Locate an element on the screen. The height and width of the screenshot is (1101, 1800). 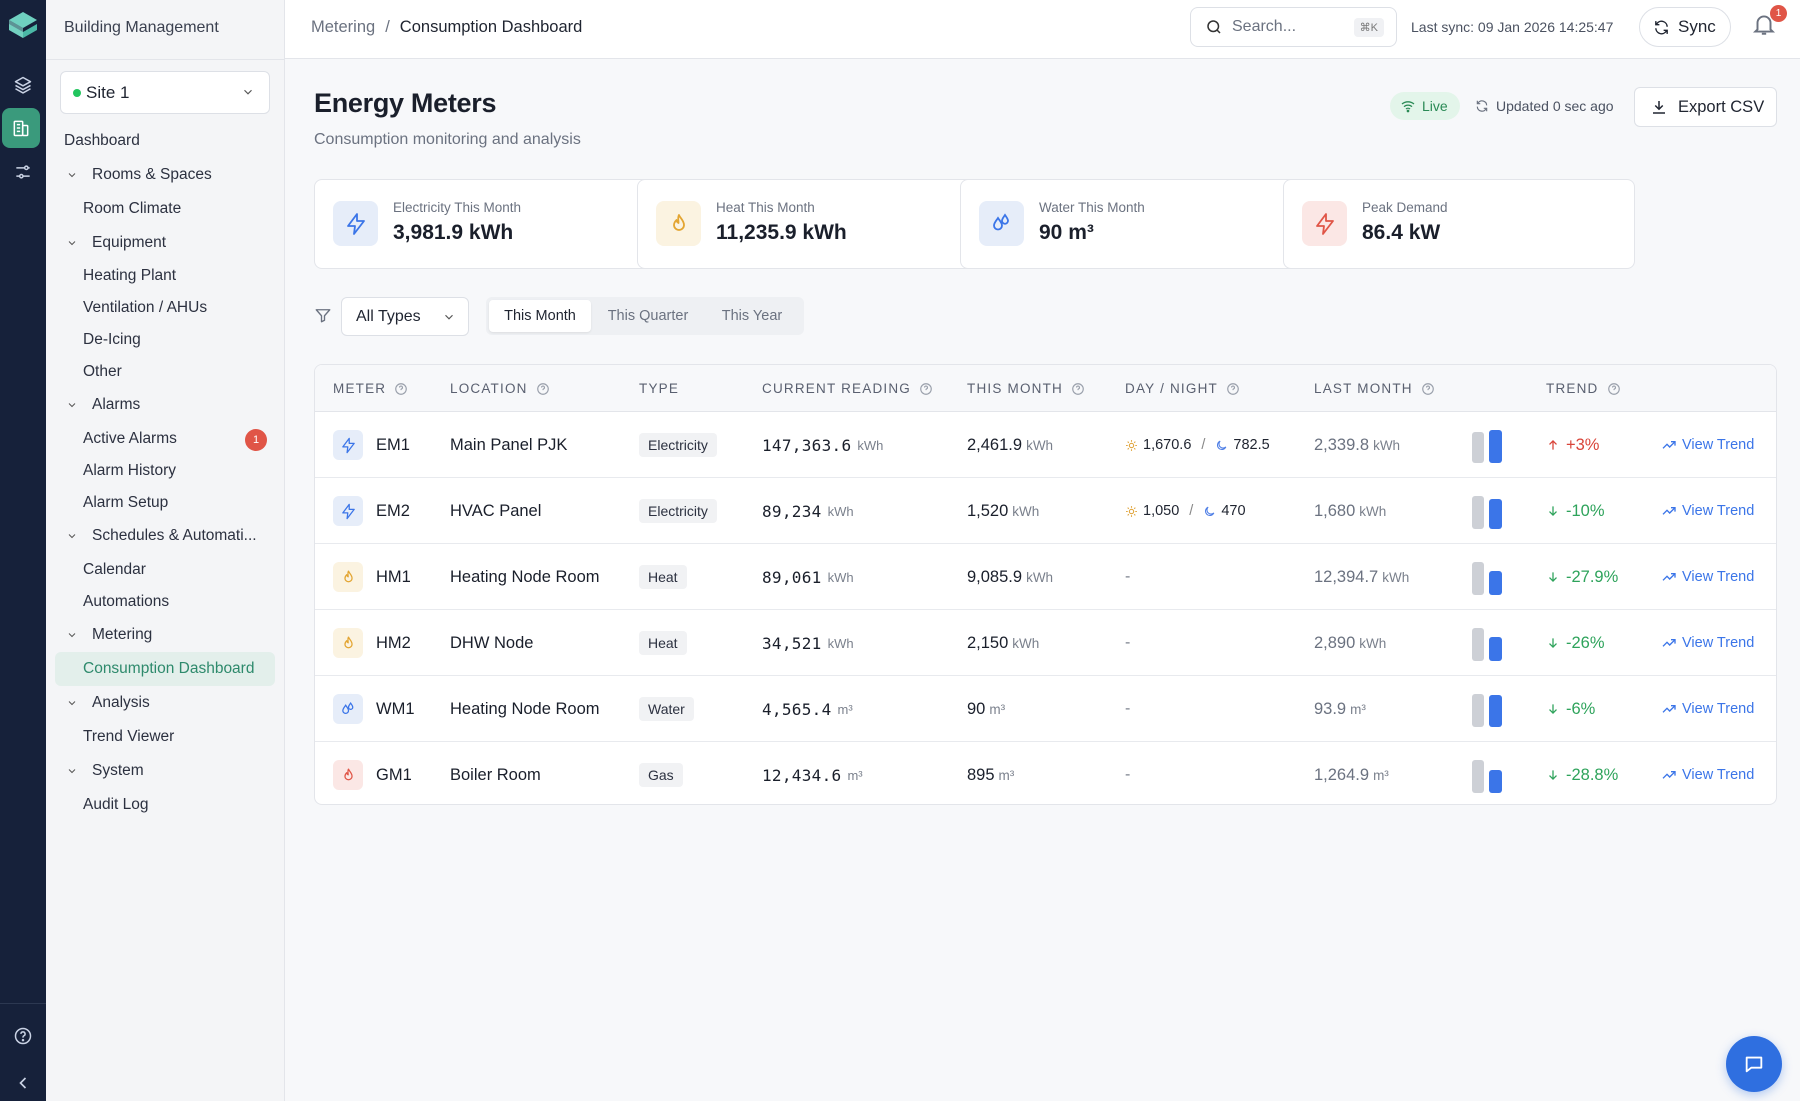
col-last-month: LAST MONTH is located at coordinates (1374, 388).